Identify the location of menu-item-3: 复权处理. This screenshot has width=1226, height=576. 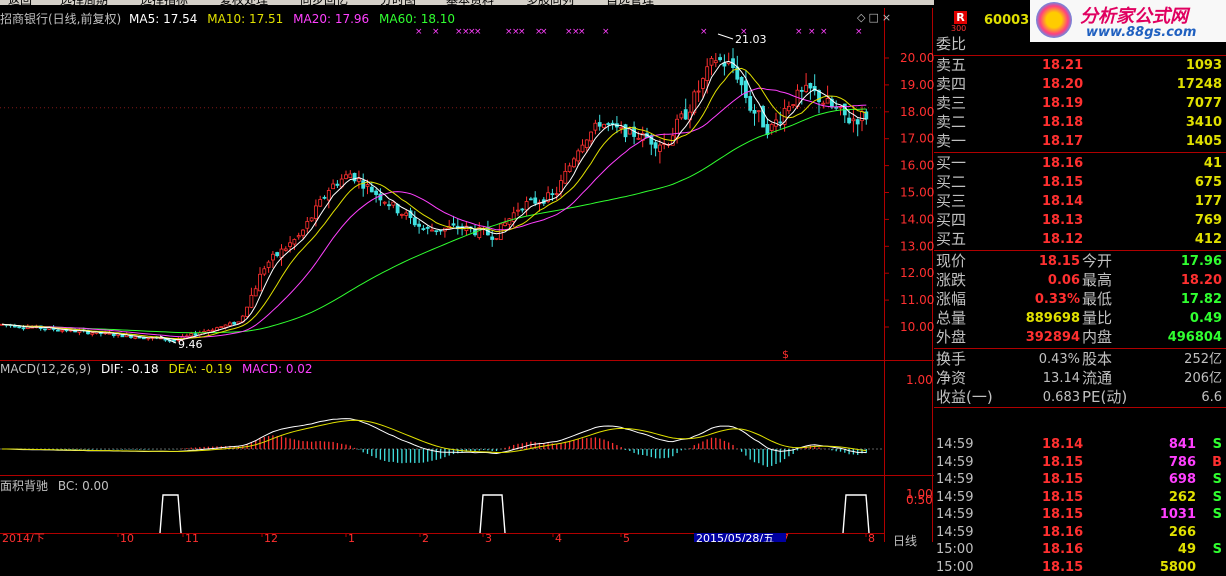
(244, 4).